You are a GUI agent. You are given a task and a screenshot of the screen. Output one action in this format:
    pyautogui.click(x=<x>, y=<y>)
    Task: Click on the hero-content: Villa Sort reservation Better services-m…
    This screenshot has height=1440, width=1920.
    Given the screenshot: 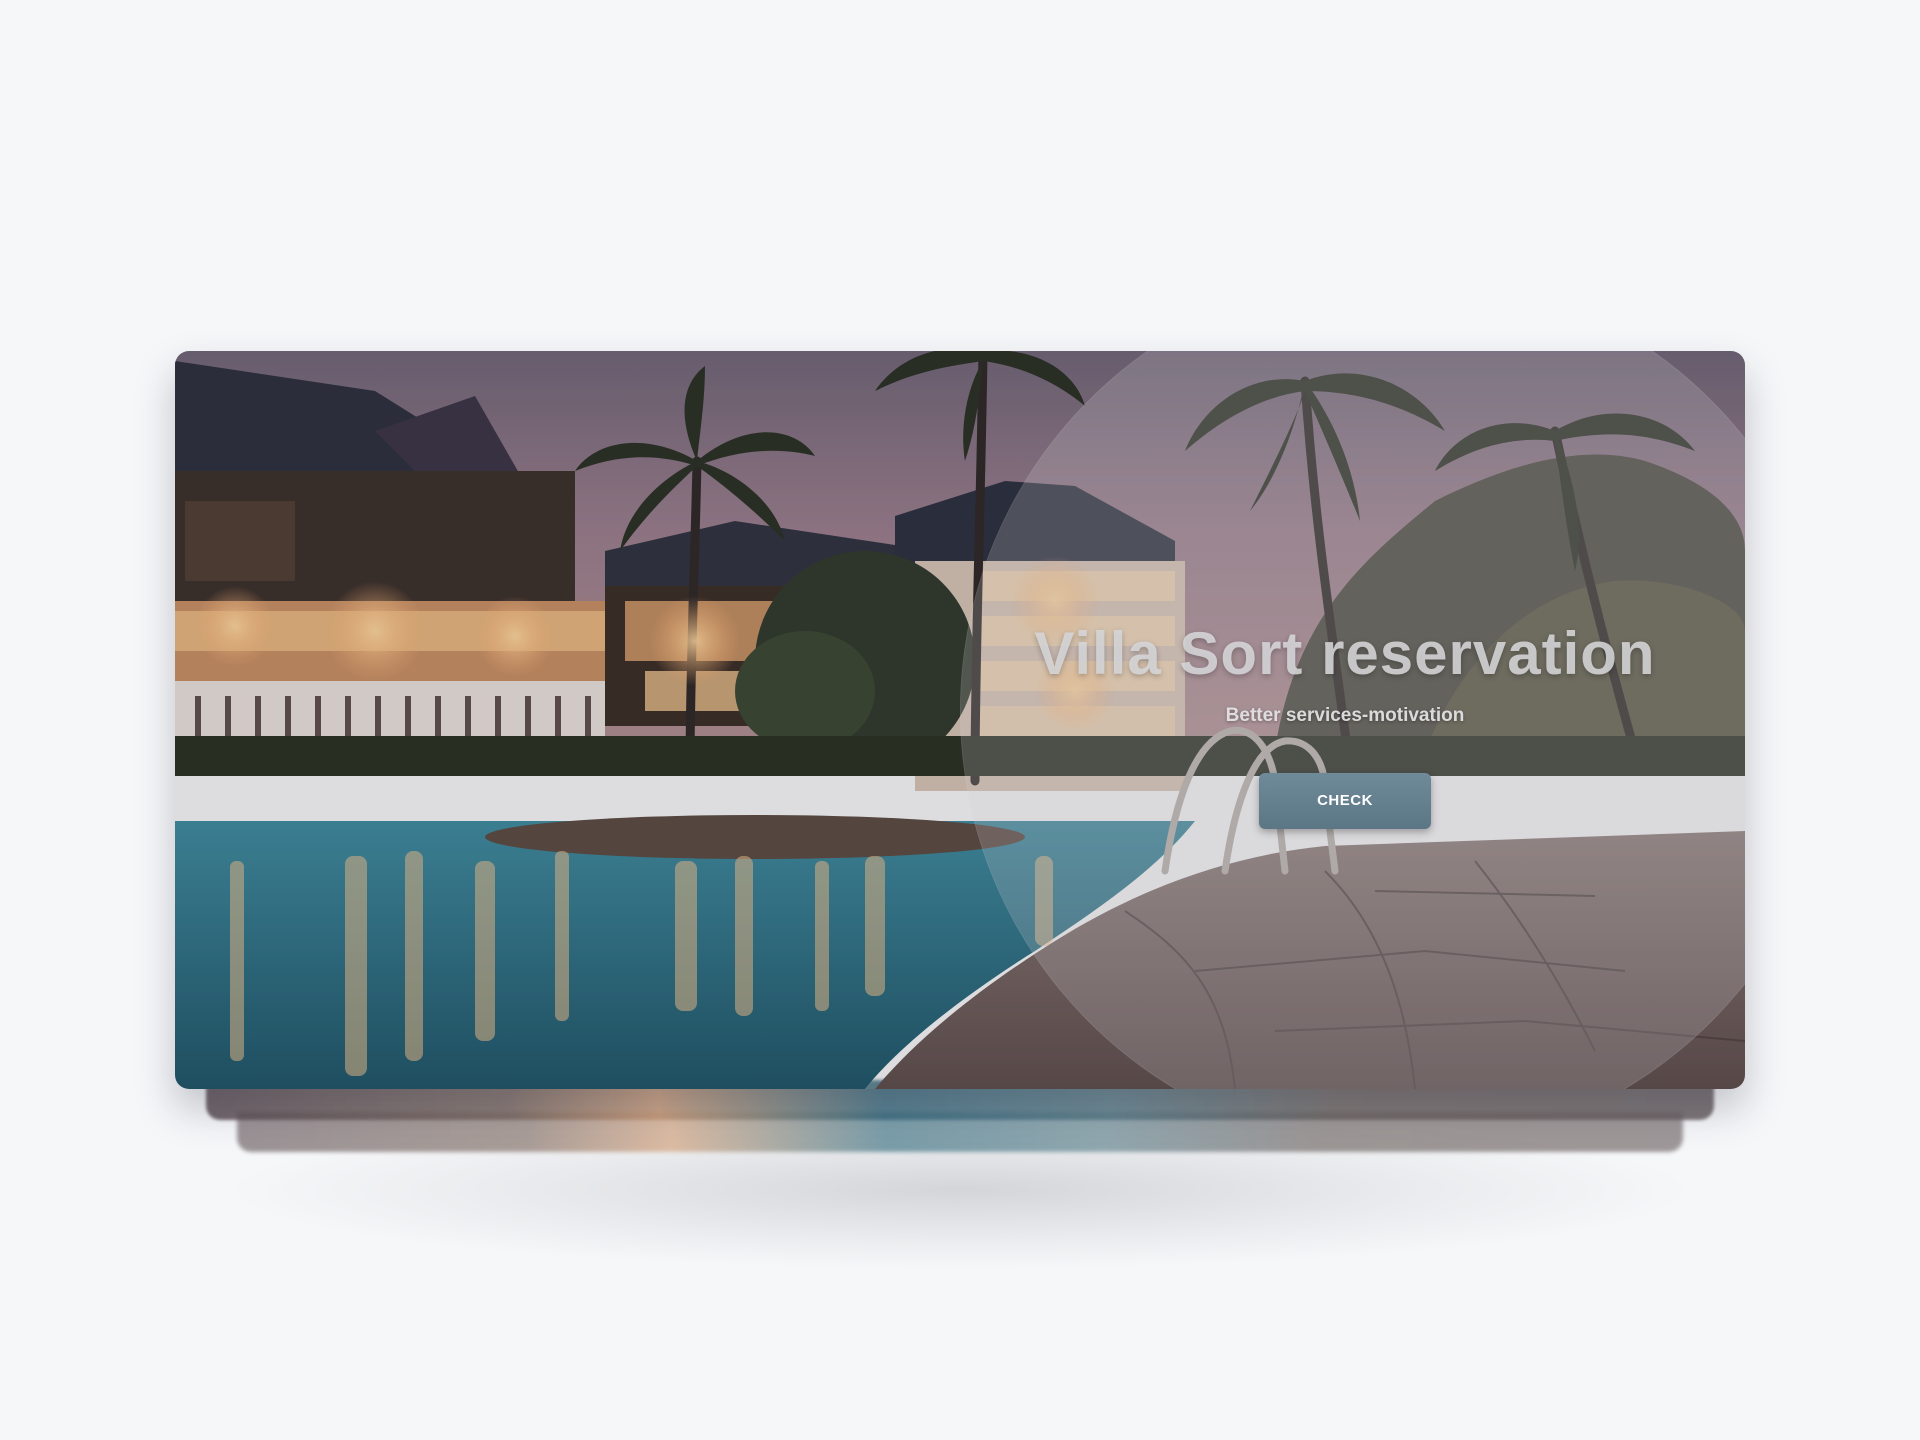 What is the action you would take?
    pyautogui.click(x=1345, y=725)
    